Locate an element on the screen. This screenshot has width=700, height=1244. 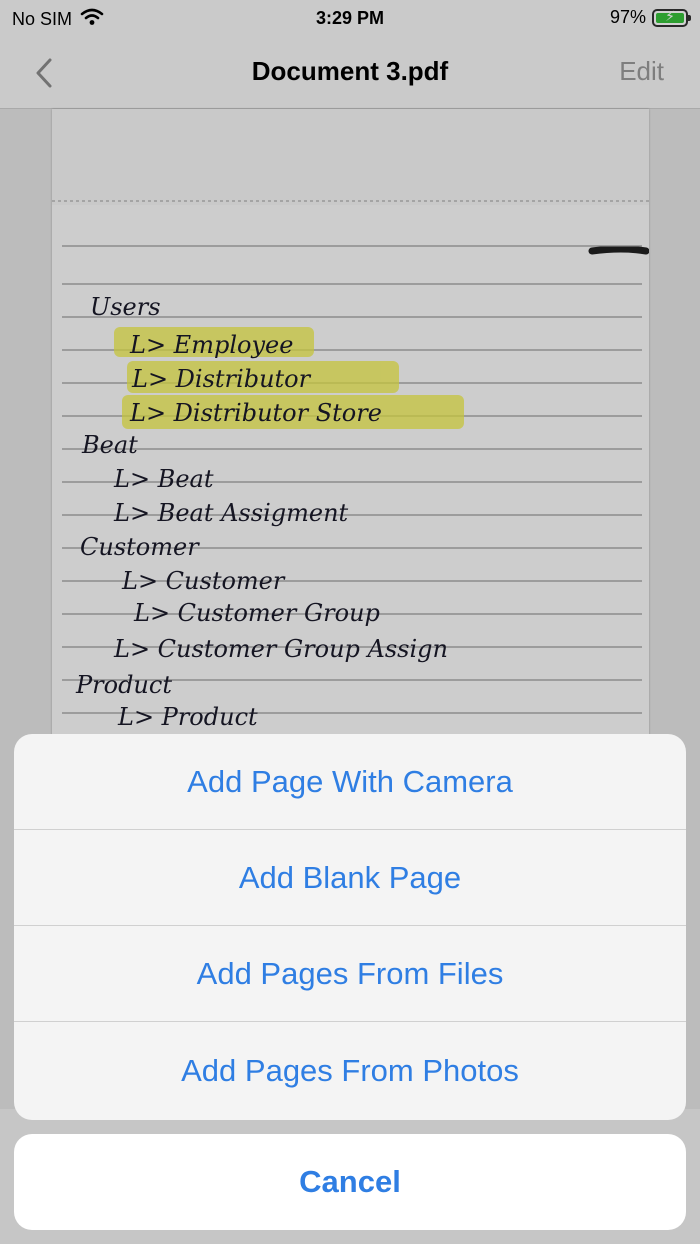
add-pages-from-photos-button: Add Pages From Photos is located at coordinates (350, 1071).